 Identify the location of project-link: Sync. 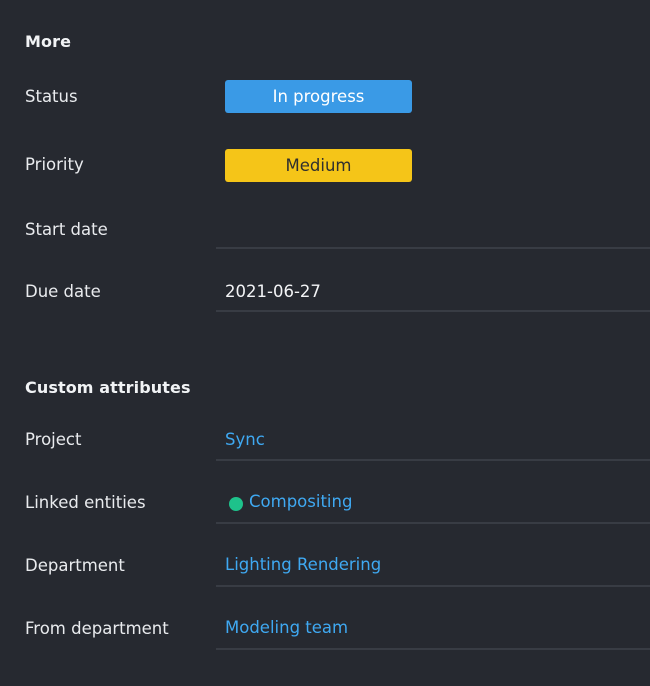
(245, 439).